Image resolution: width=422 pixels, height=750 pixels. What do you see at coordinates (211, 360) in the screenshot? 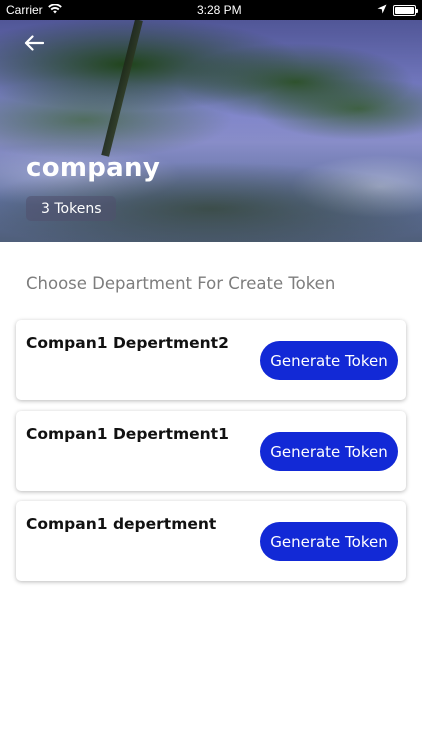
I see `department-card: Compan1 Depertment2 Generate Token` at bounding box center [211, 360].